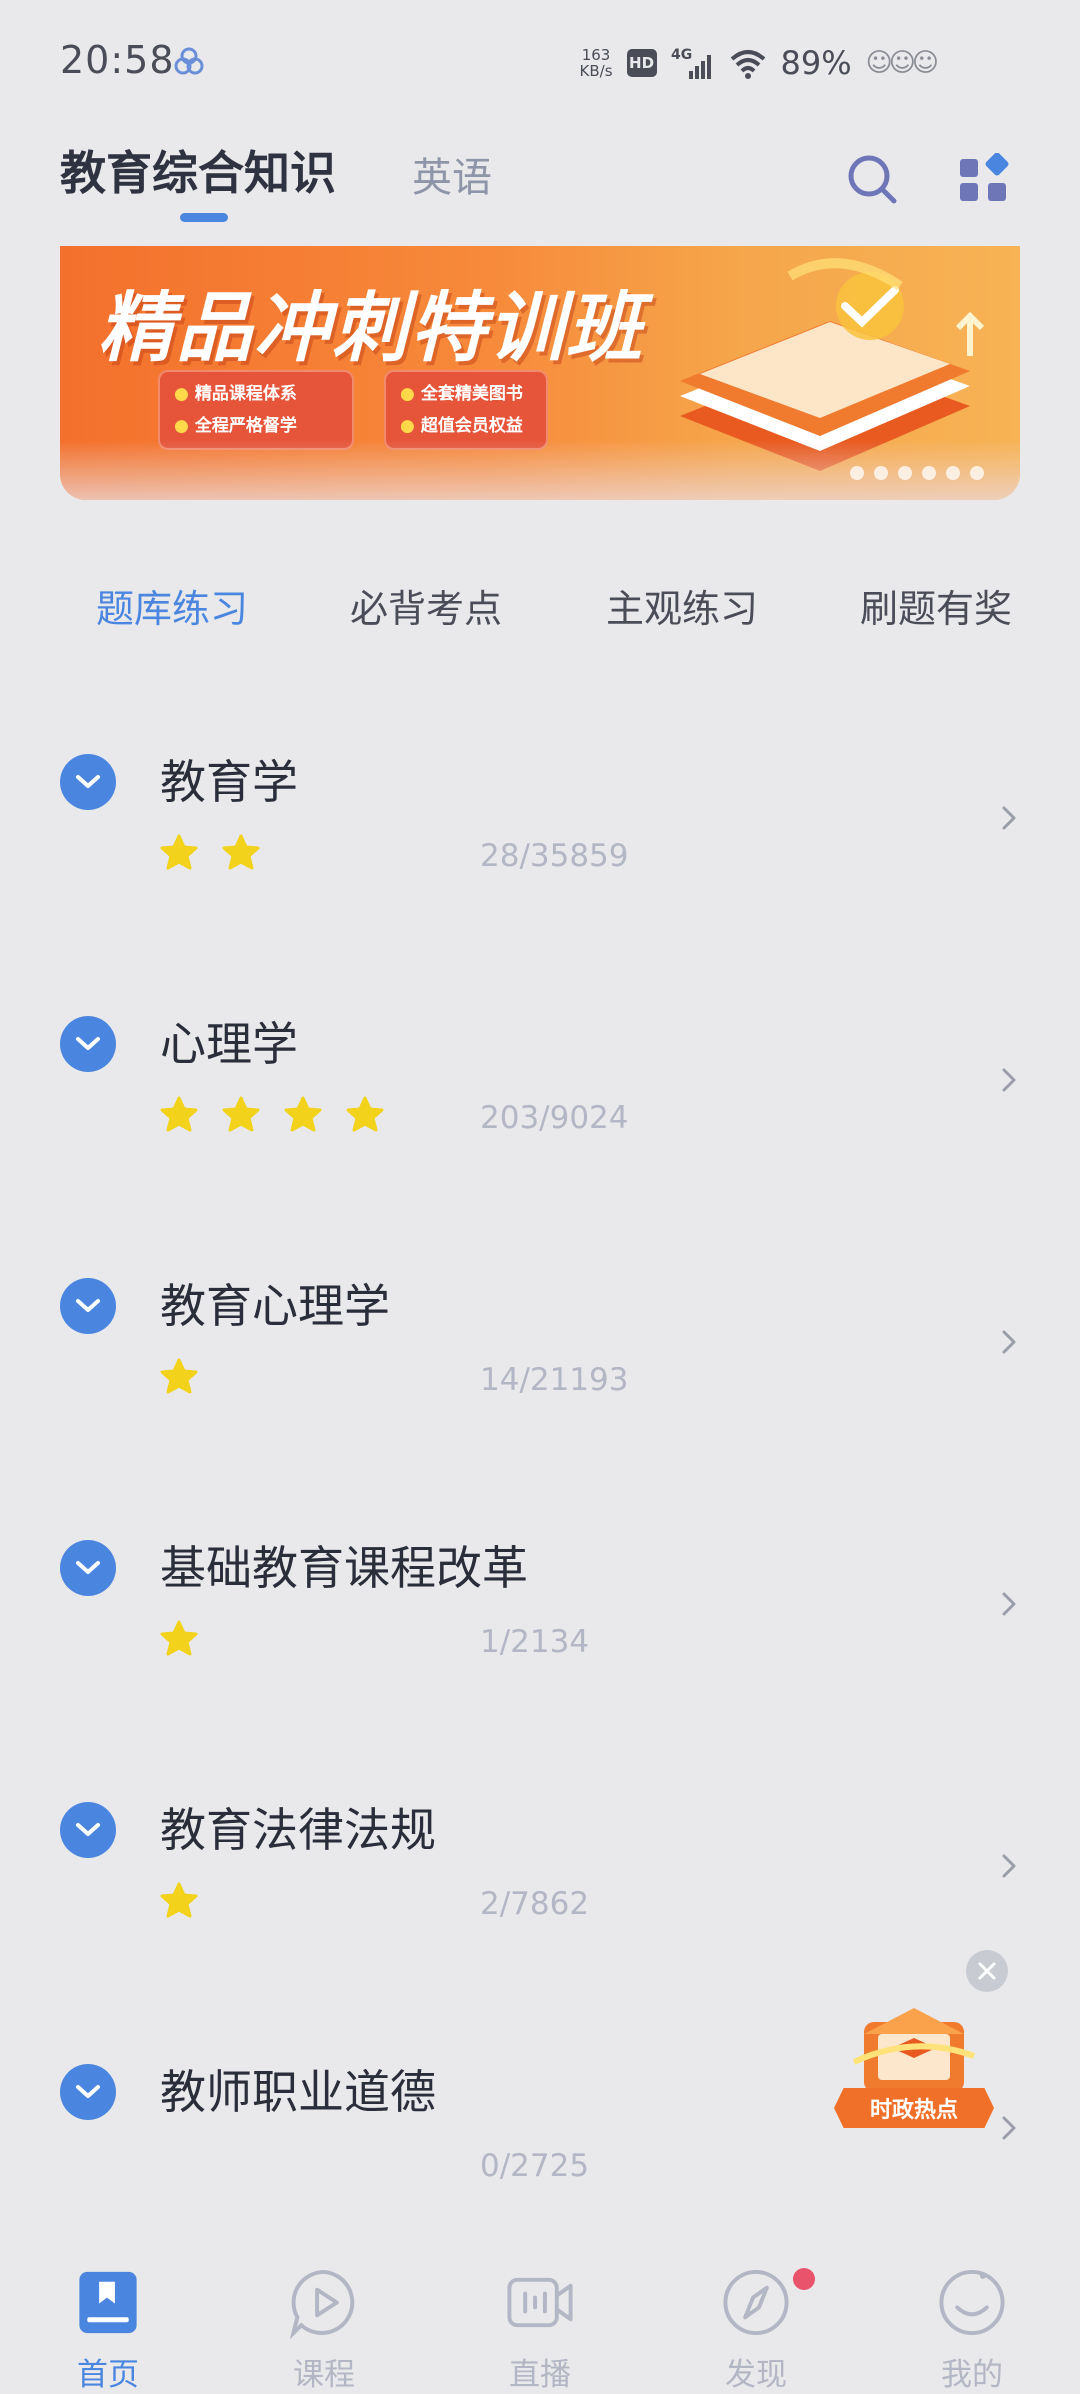 This screenshot has height=2394, width=1080. I want to click on subject-progress: 1/2134, so click(535, 1642).